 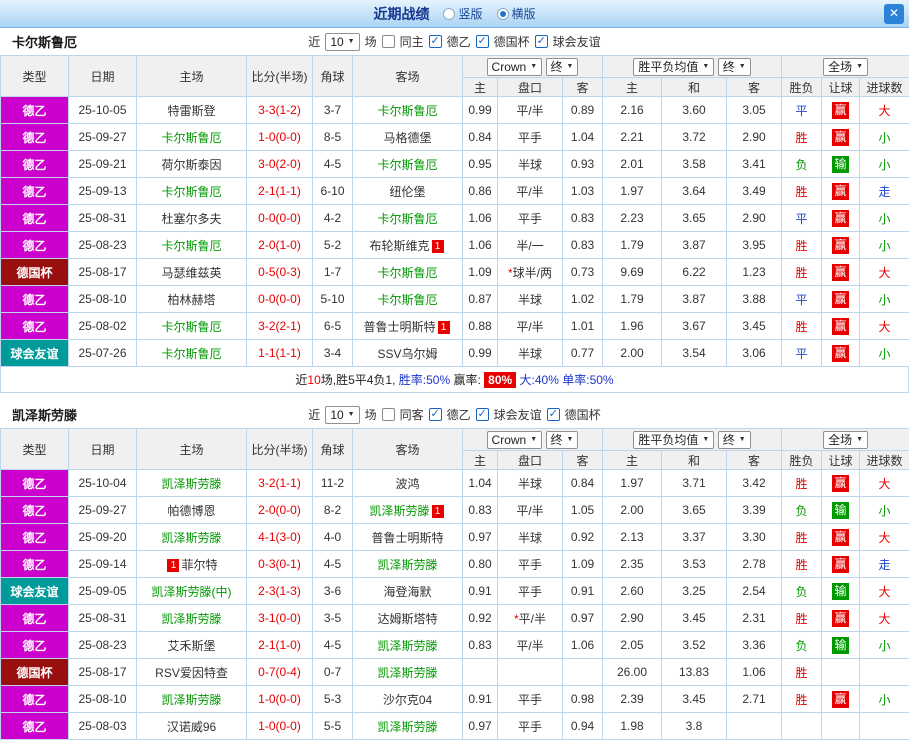 I want to click on close-button: ✕, so click(x=894, y=14).